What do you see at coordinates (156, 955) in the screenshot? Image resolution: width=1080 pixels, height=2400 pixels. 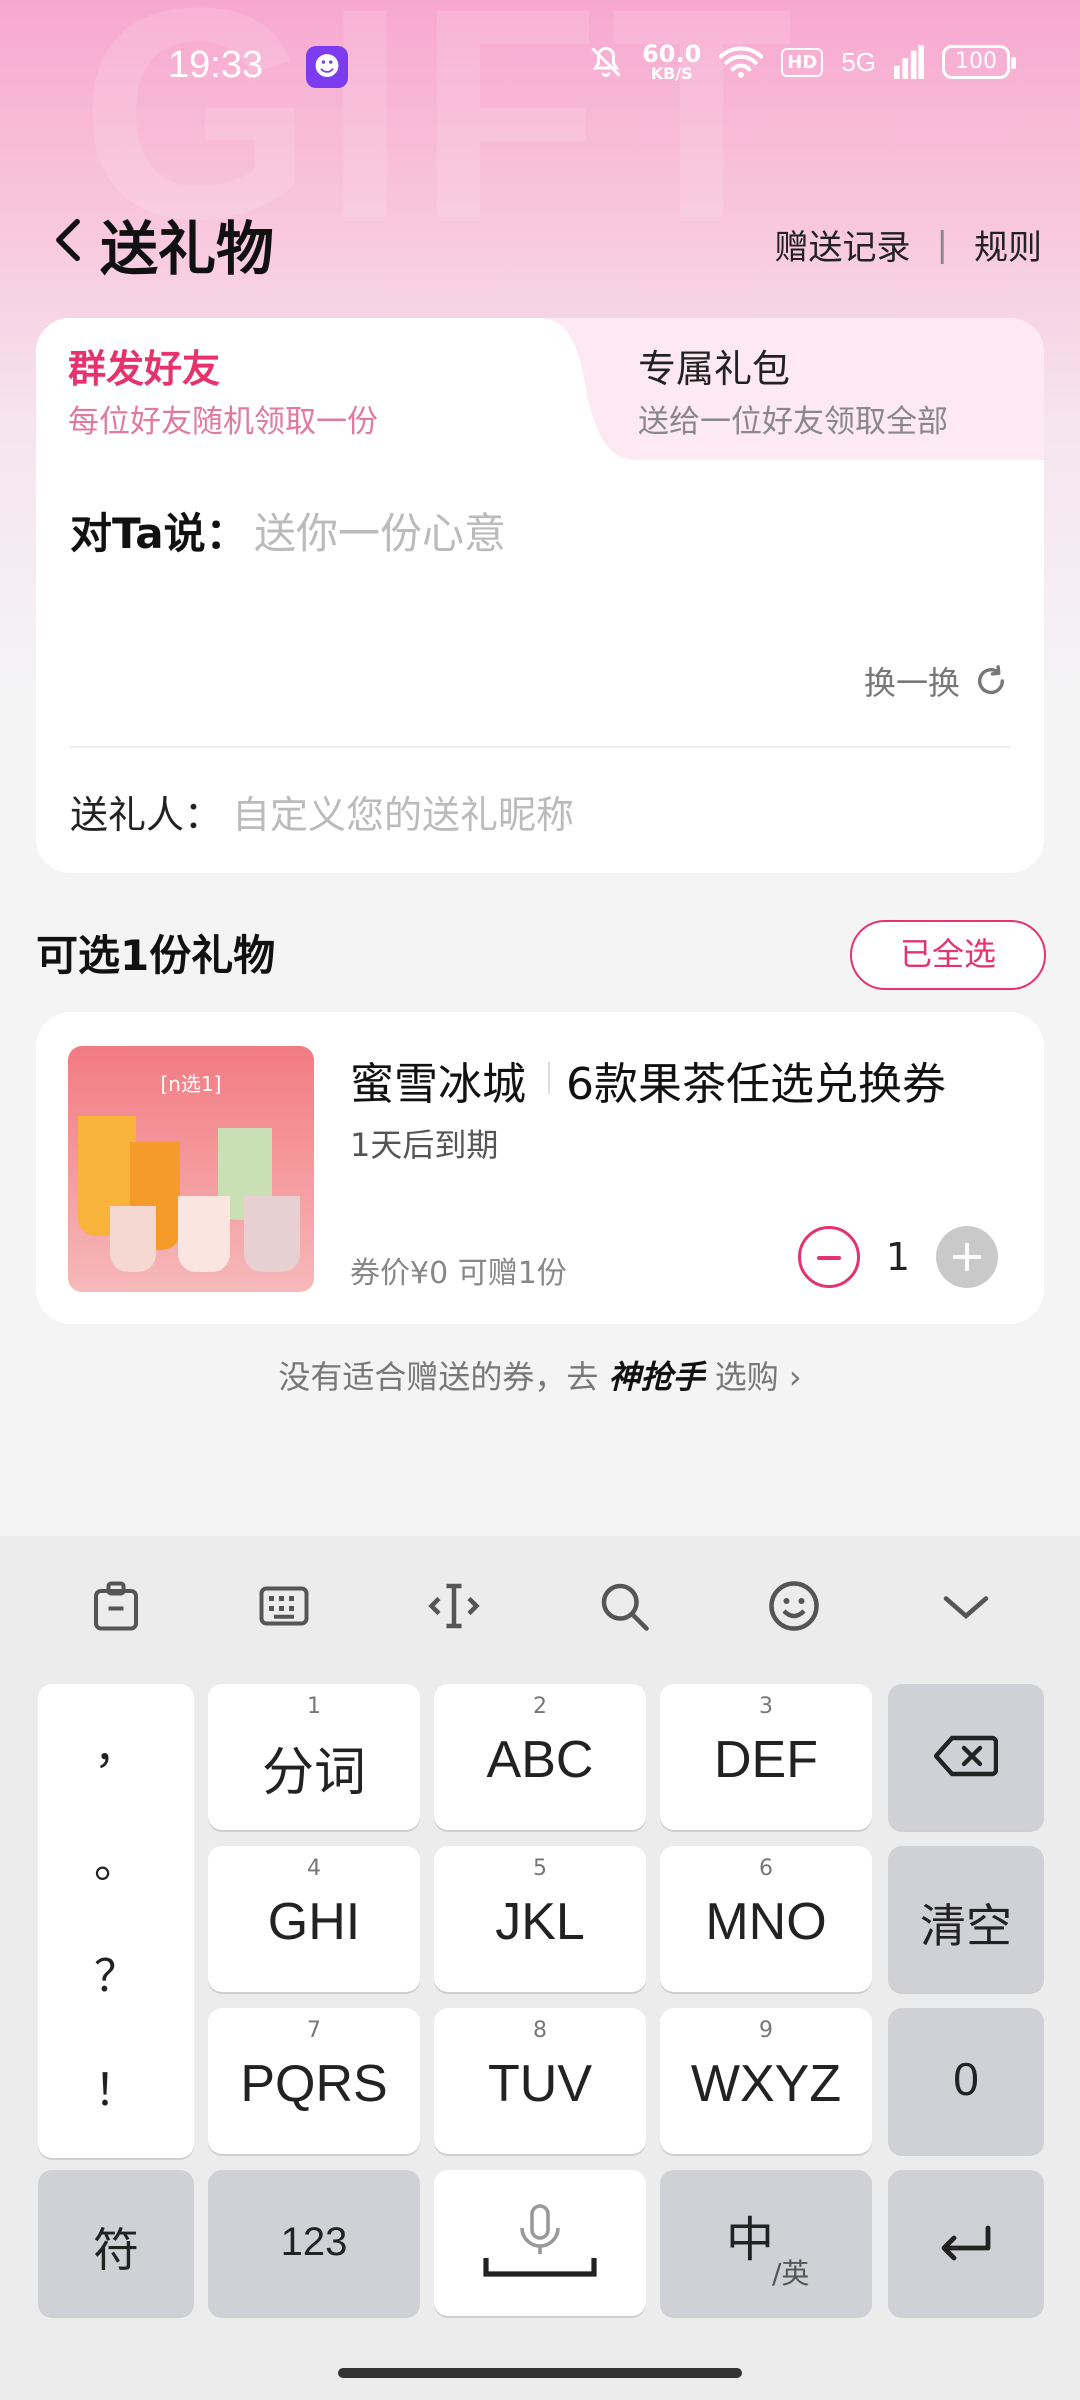 I see `gift-section-title: 可选1份礼物` at bounding box center [156, 955].